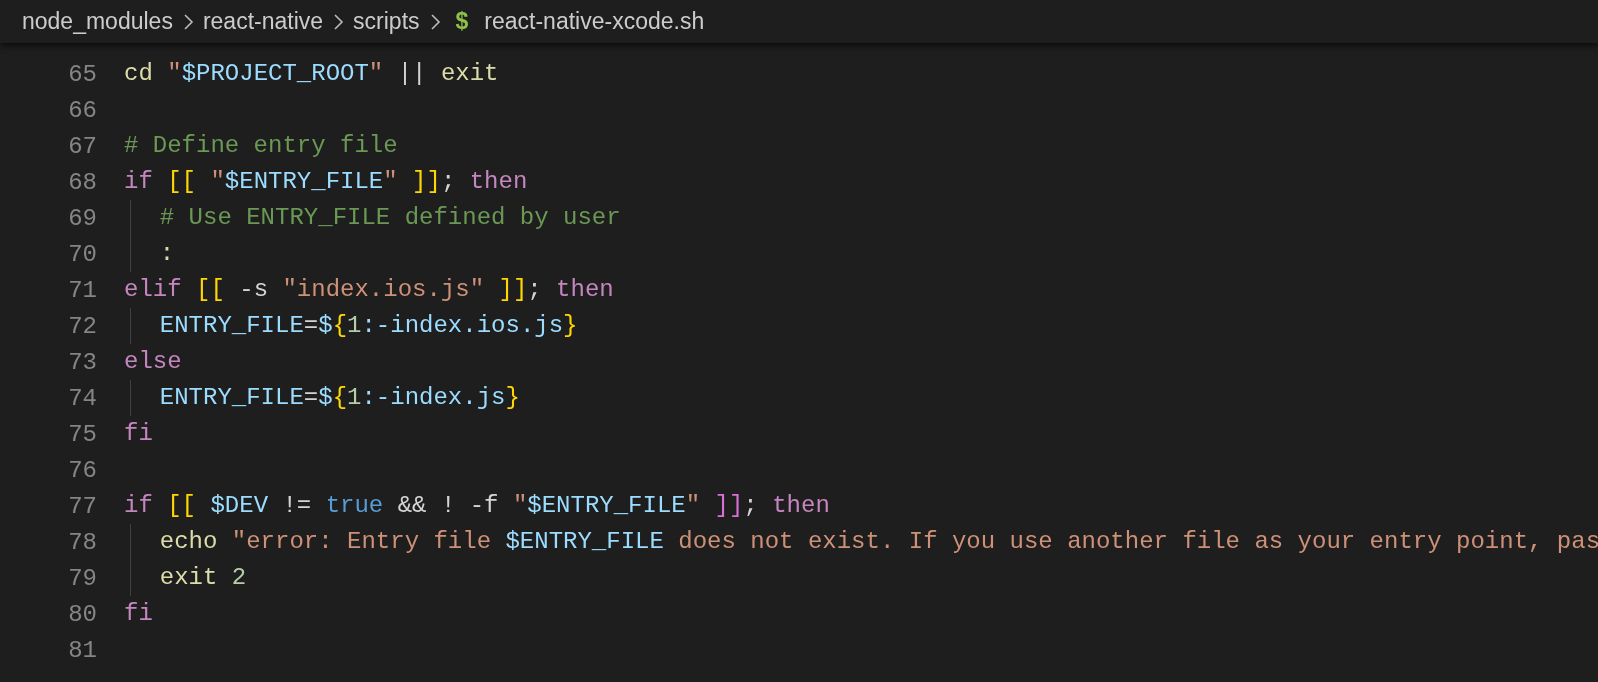  What do you see at coordinates (375, 218) in the screenshot?
I see `code-line: # Use ENTRY_FILE defined by user` at bounding box center [375, 218].